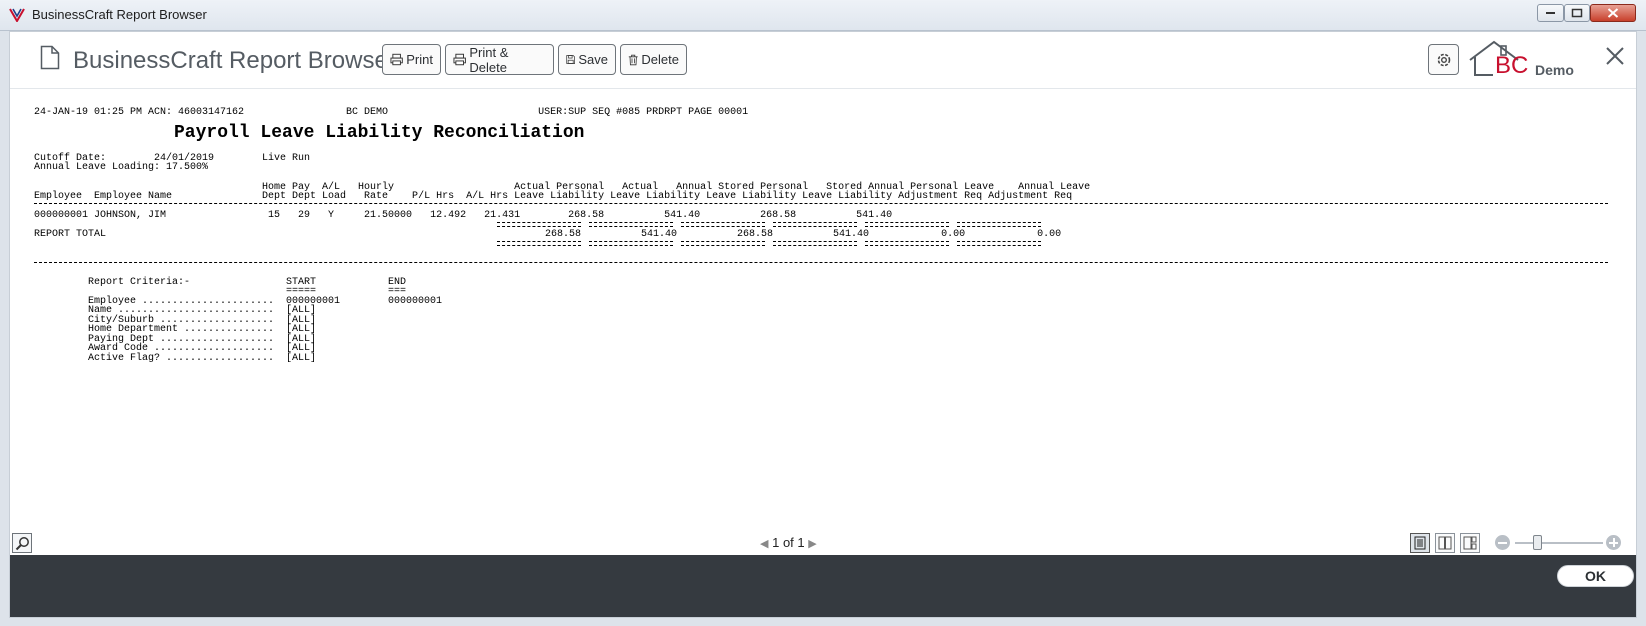  I want to click on two-page-view-button, so click(1445, 543).